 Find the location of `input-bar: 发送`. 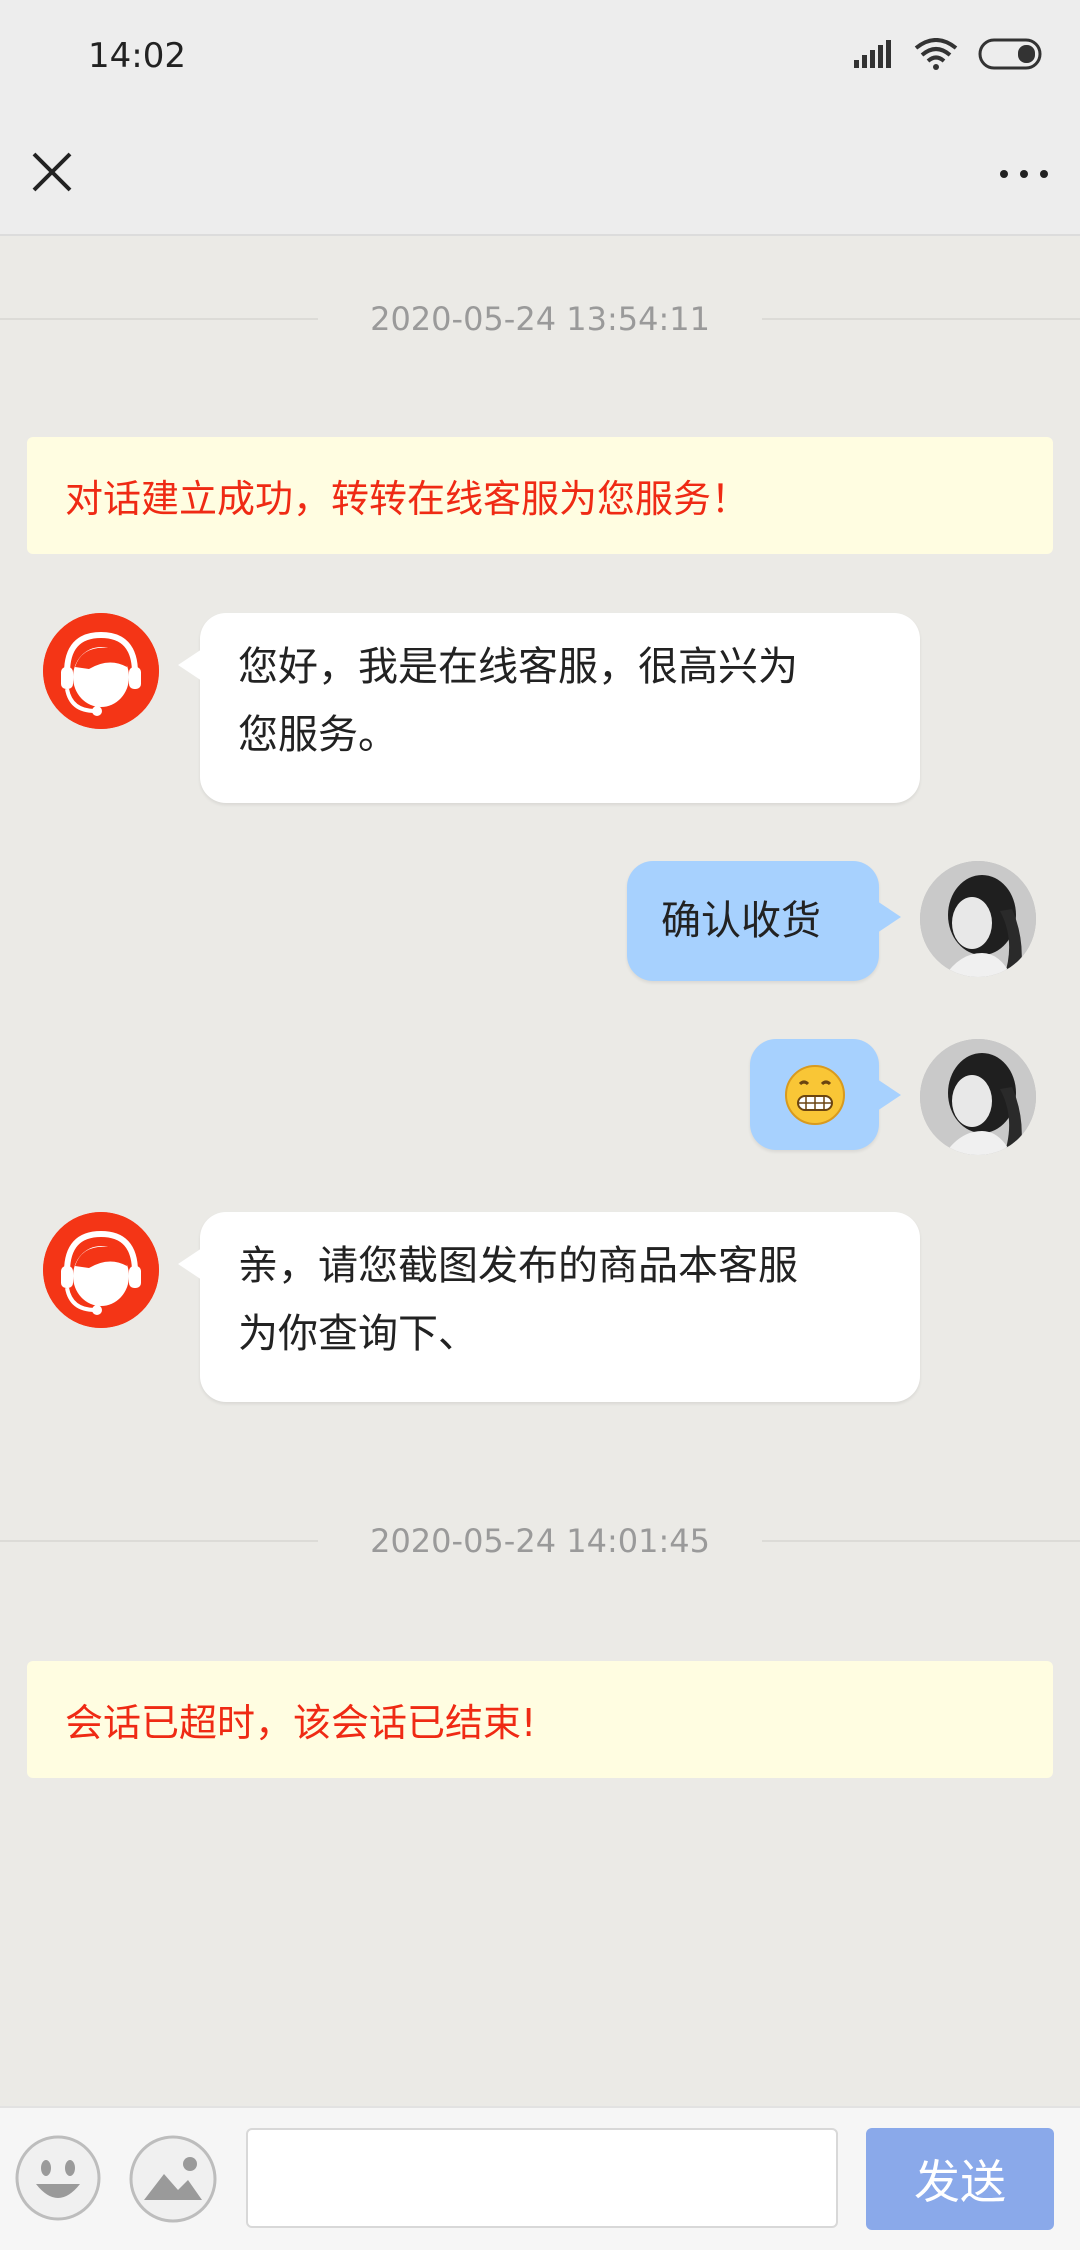

input-bar: 发送 is located at coordinates (540, 2178).